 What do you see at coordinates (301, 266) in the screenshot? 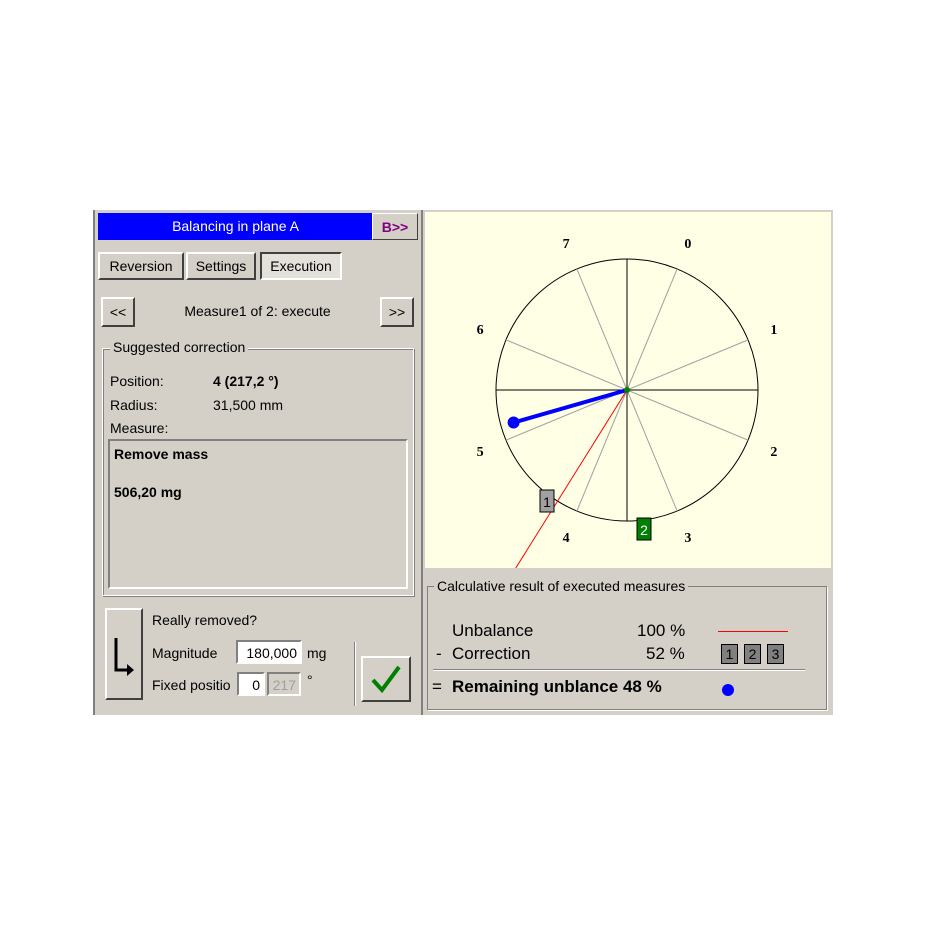
I see `tab-execution: Execution` at bounding box center [301, 266].